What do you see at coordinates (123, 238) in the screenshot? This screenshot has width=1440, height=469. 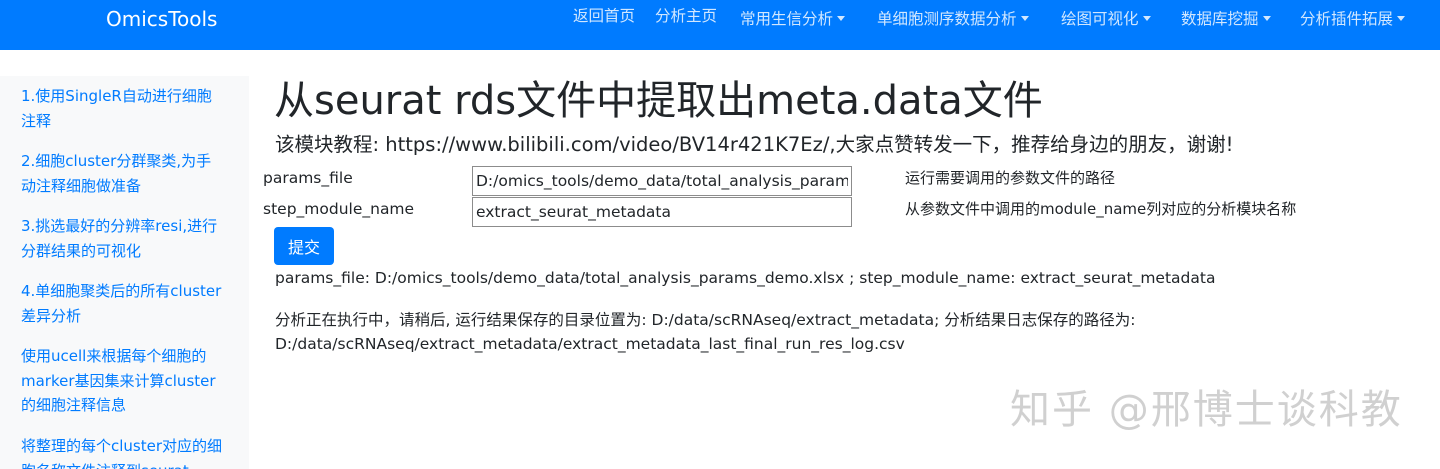 I see `sidebar-item-resolution: 3.挑选最好的分辨率resi,进行分群结果的可视化` at bounding box center [123, 238].